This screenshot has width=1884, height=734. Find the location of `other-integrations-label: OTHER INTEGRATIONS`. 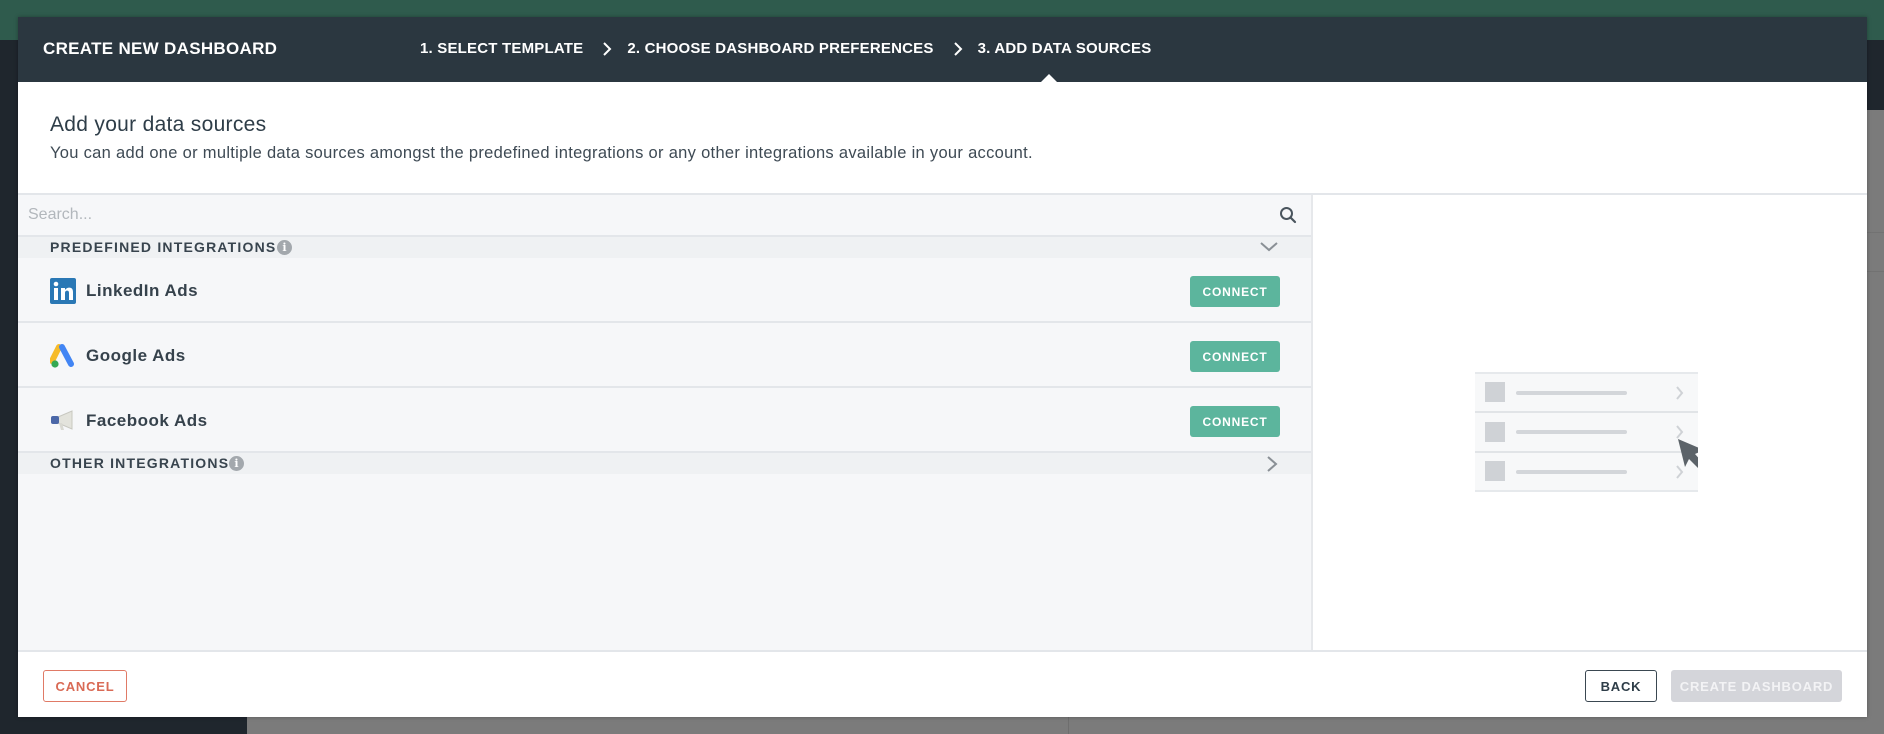

other-integrations-label: OTHER INTEGRATIONS is located at coordinates (140, 463).